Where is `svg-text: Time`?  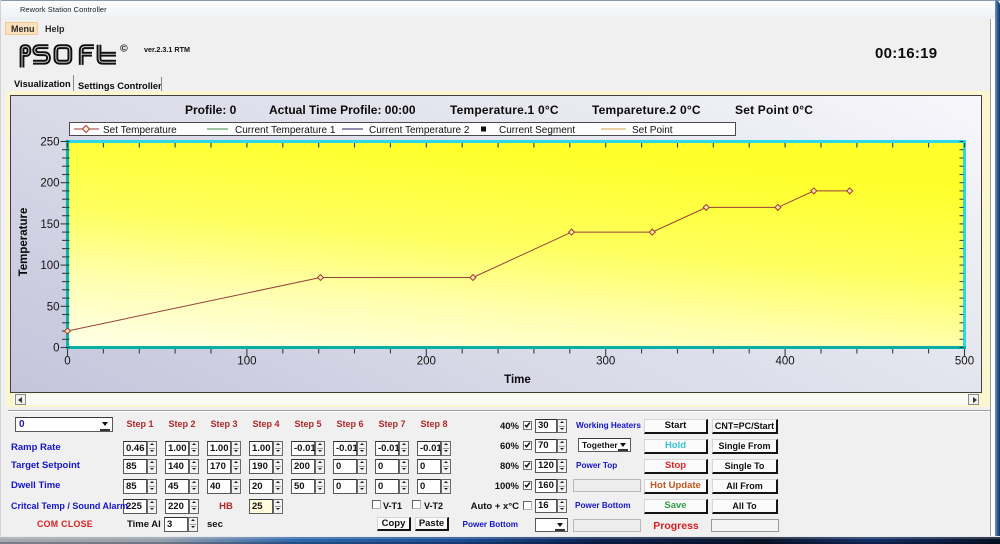 svg-text: Time is located at coordinates (517, 380).